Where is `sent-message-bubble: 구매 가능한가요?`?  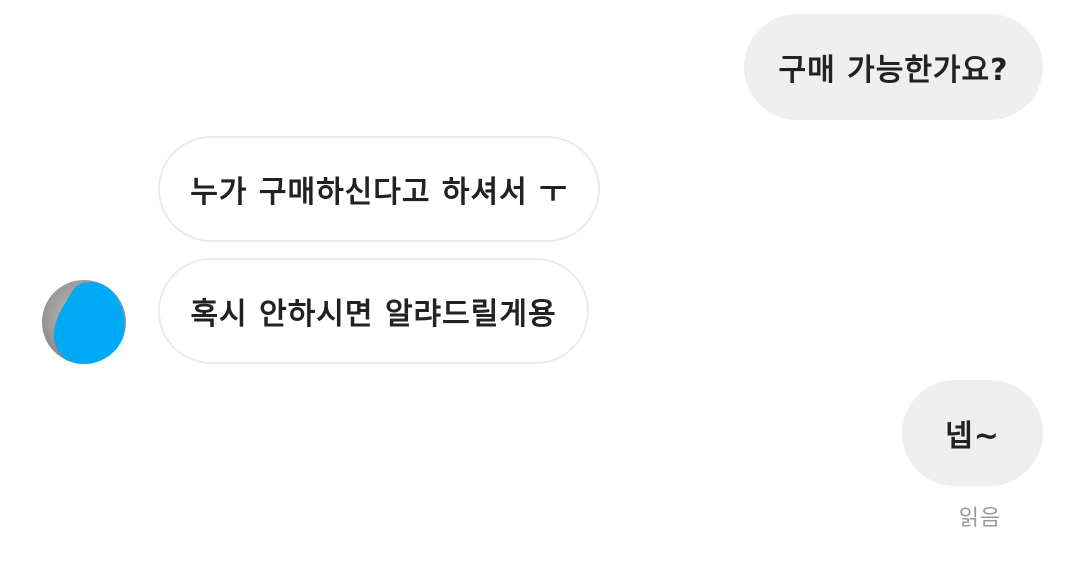 sent-message-bubble: 구매 가능한가요? is located at coordinates (893, 67).